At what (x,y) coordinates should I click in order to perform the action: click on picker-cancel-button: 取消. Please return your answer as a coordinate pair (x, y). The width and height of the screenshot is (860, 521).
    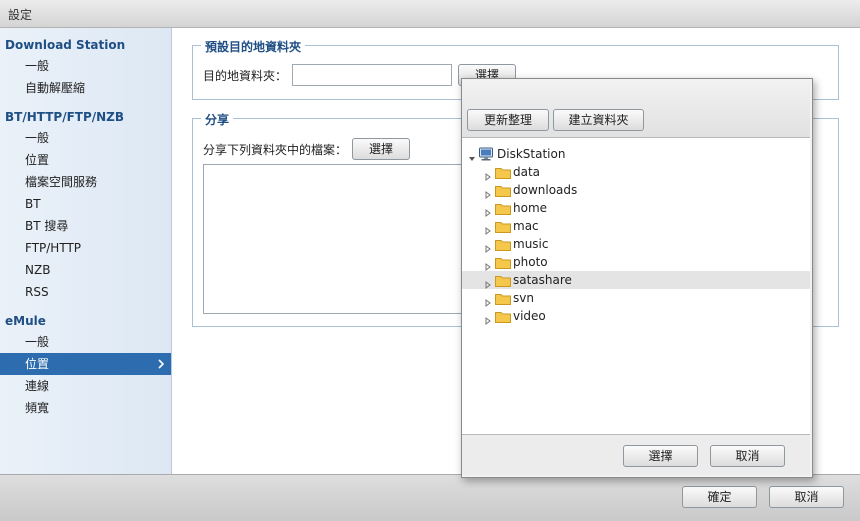
    Looking at the image, I should click on (747, 456).